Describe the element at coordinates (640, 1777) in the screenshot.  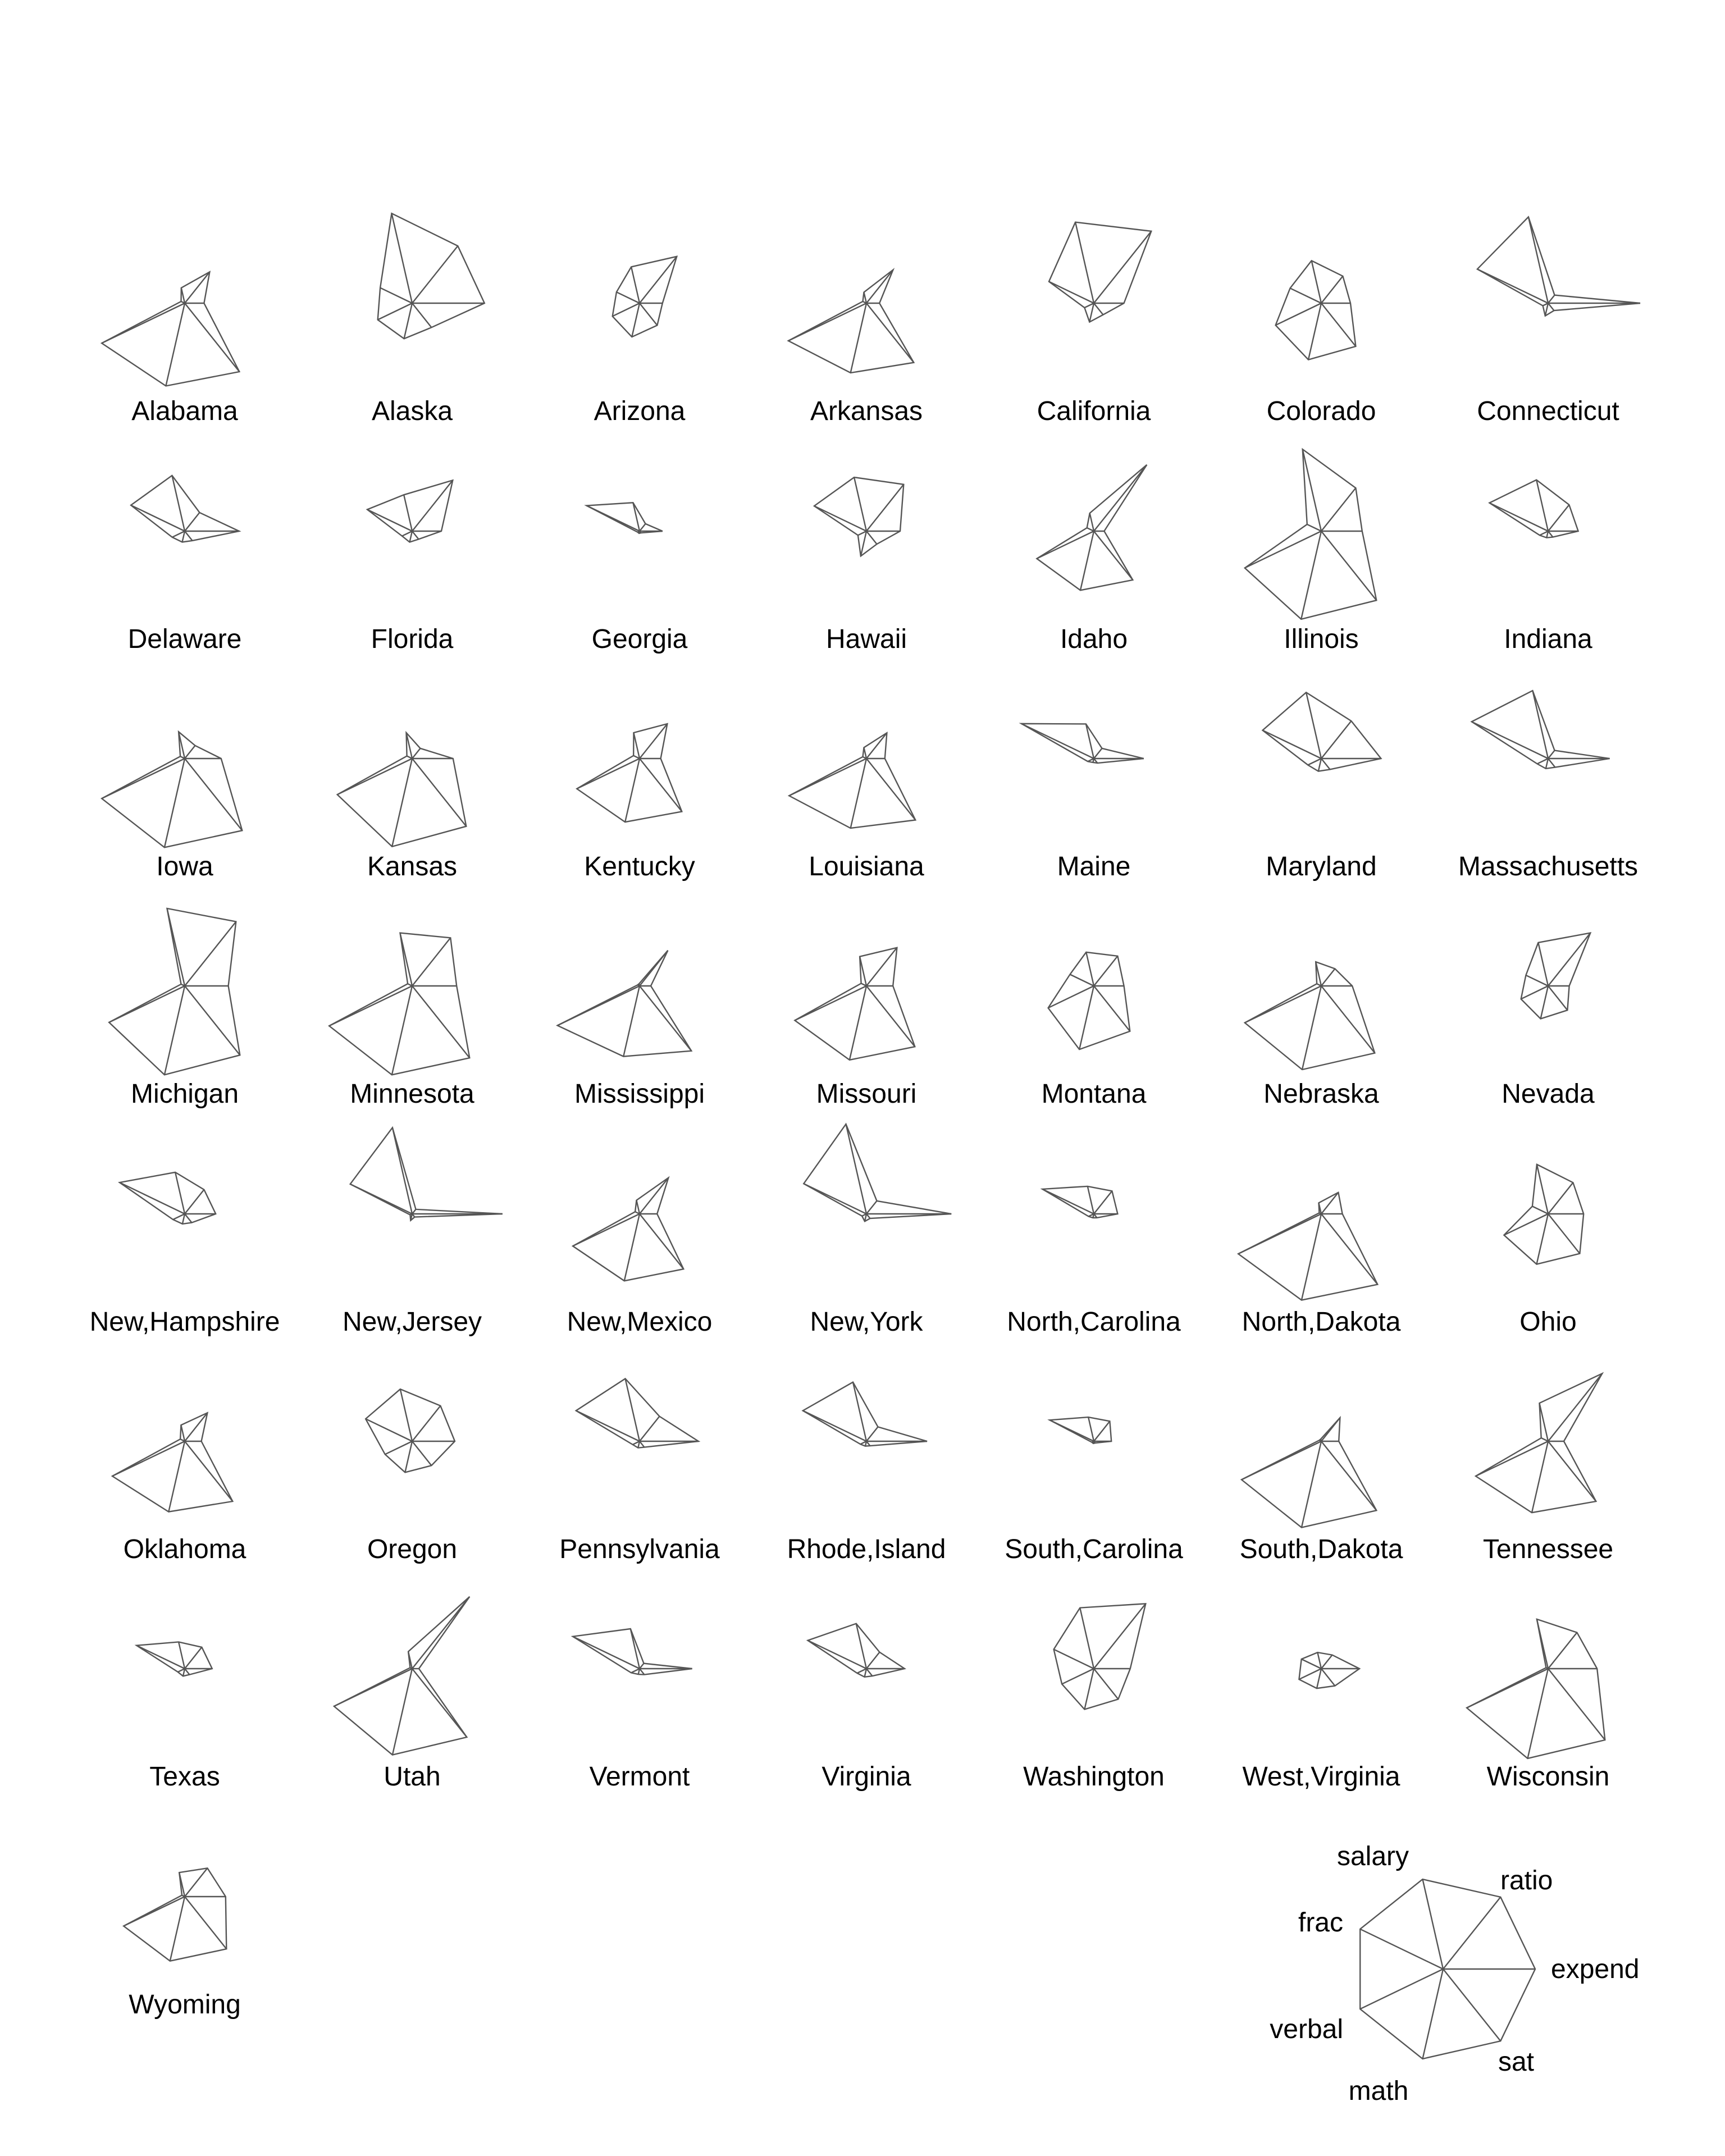
I see `state-label: Vermont` at that location.